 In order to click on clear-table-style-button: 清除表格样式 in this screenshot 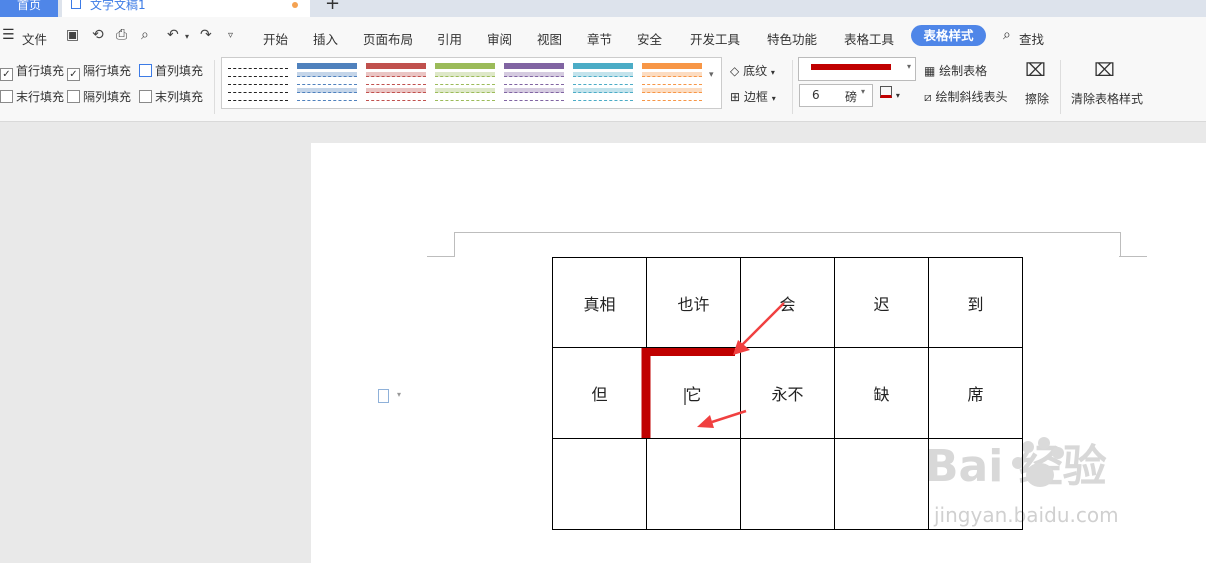, I will do `click(1107, 98)`.